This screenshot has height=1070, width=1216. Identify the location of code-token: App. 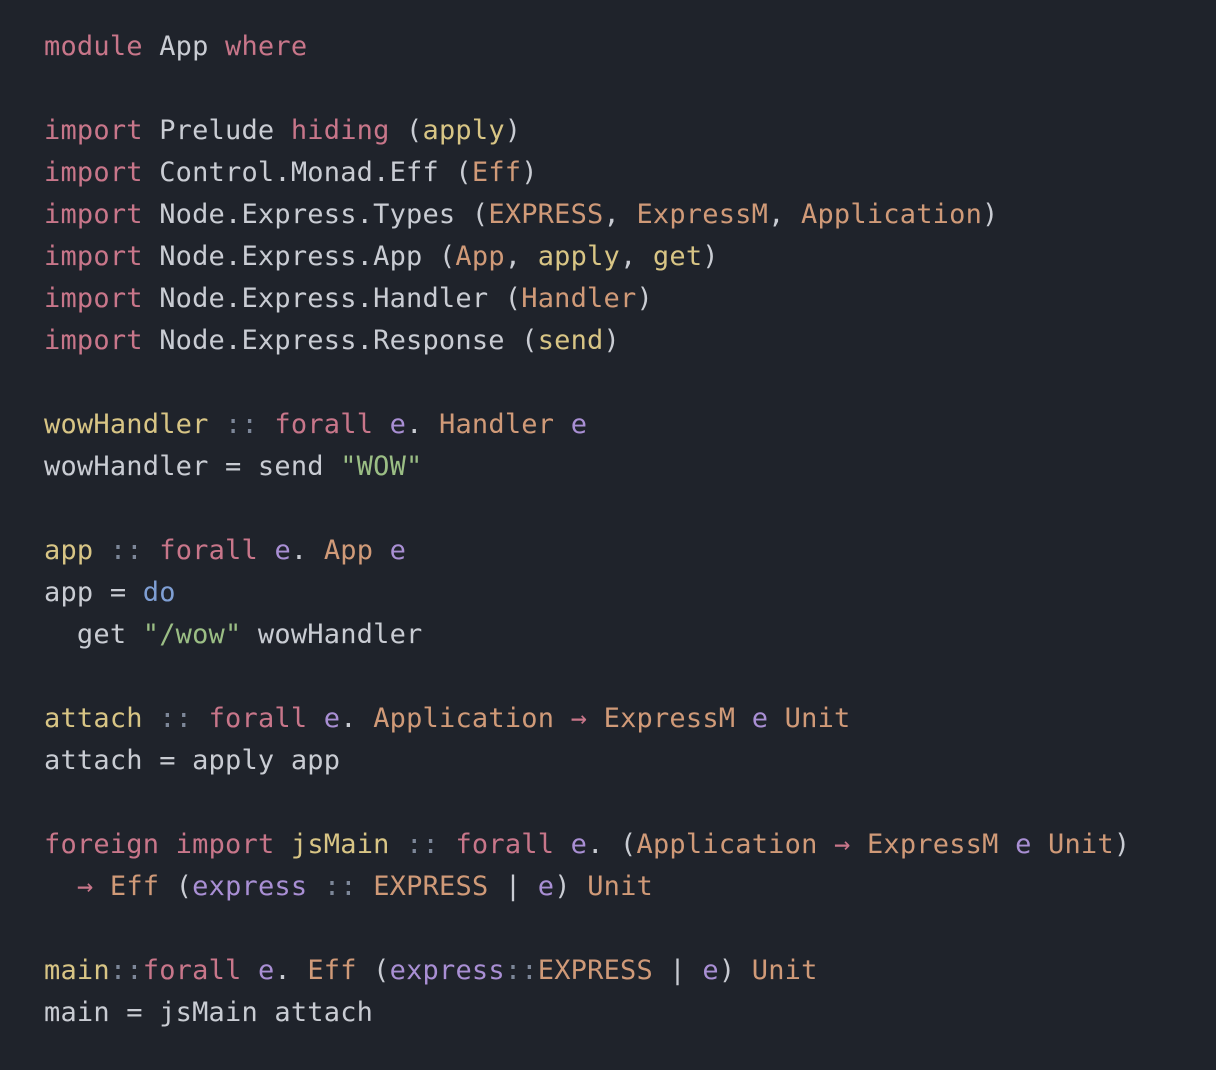
(348, 550).